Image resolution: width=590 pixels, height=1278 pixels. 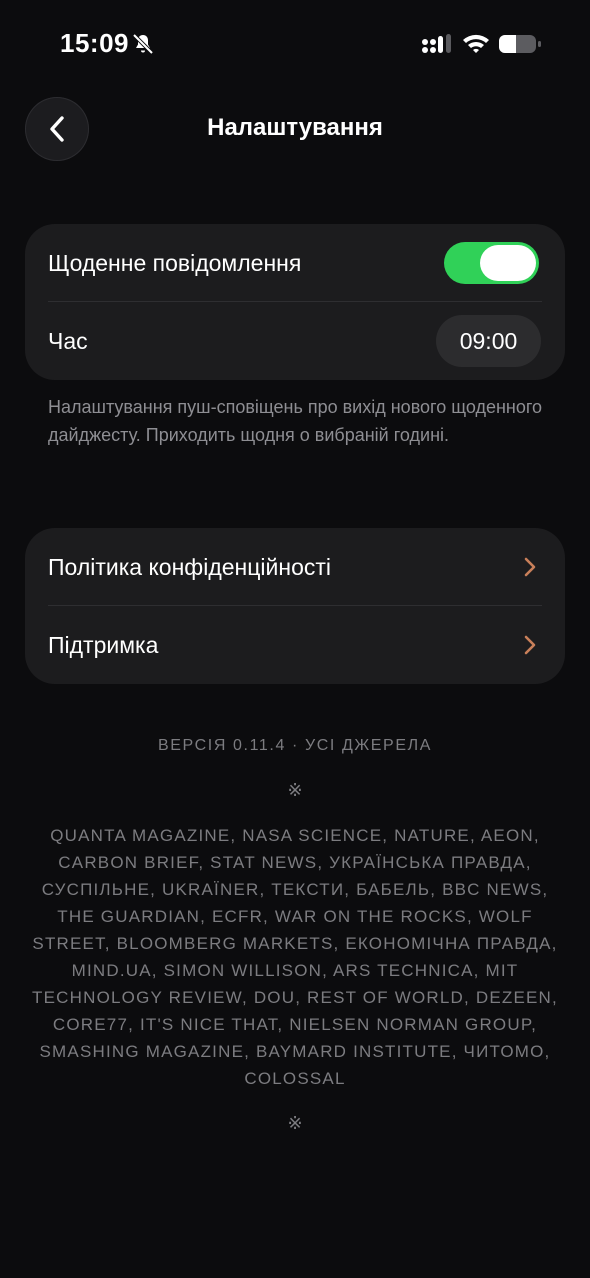 What do you see at coordinates (488, 341) in the screenshot?
I see `time-picker: 09:00` at bounding box center [488, 341].